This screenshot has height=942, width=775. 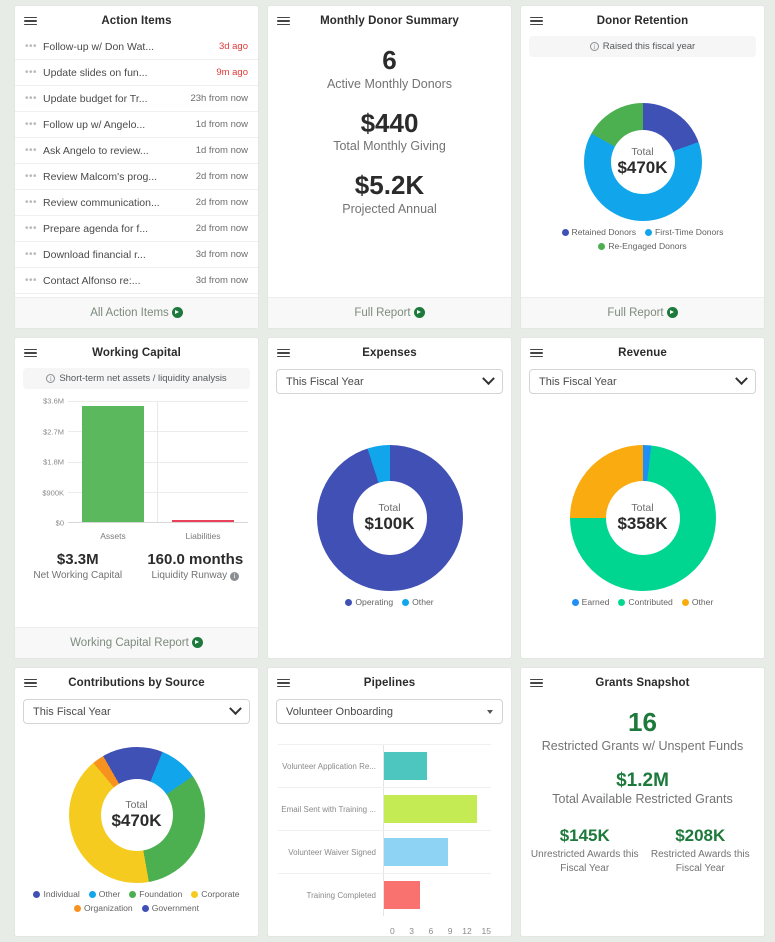 I want to click on donut-graphic: Total $100K, so click(x=389, y=518).